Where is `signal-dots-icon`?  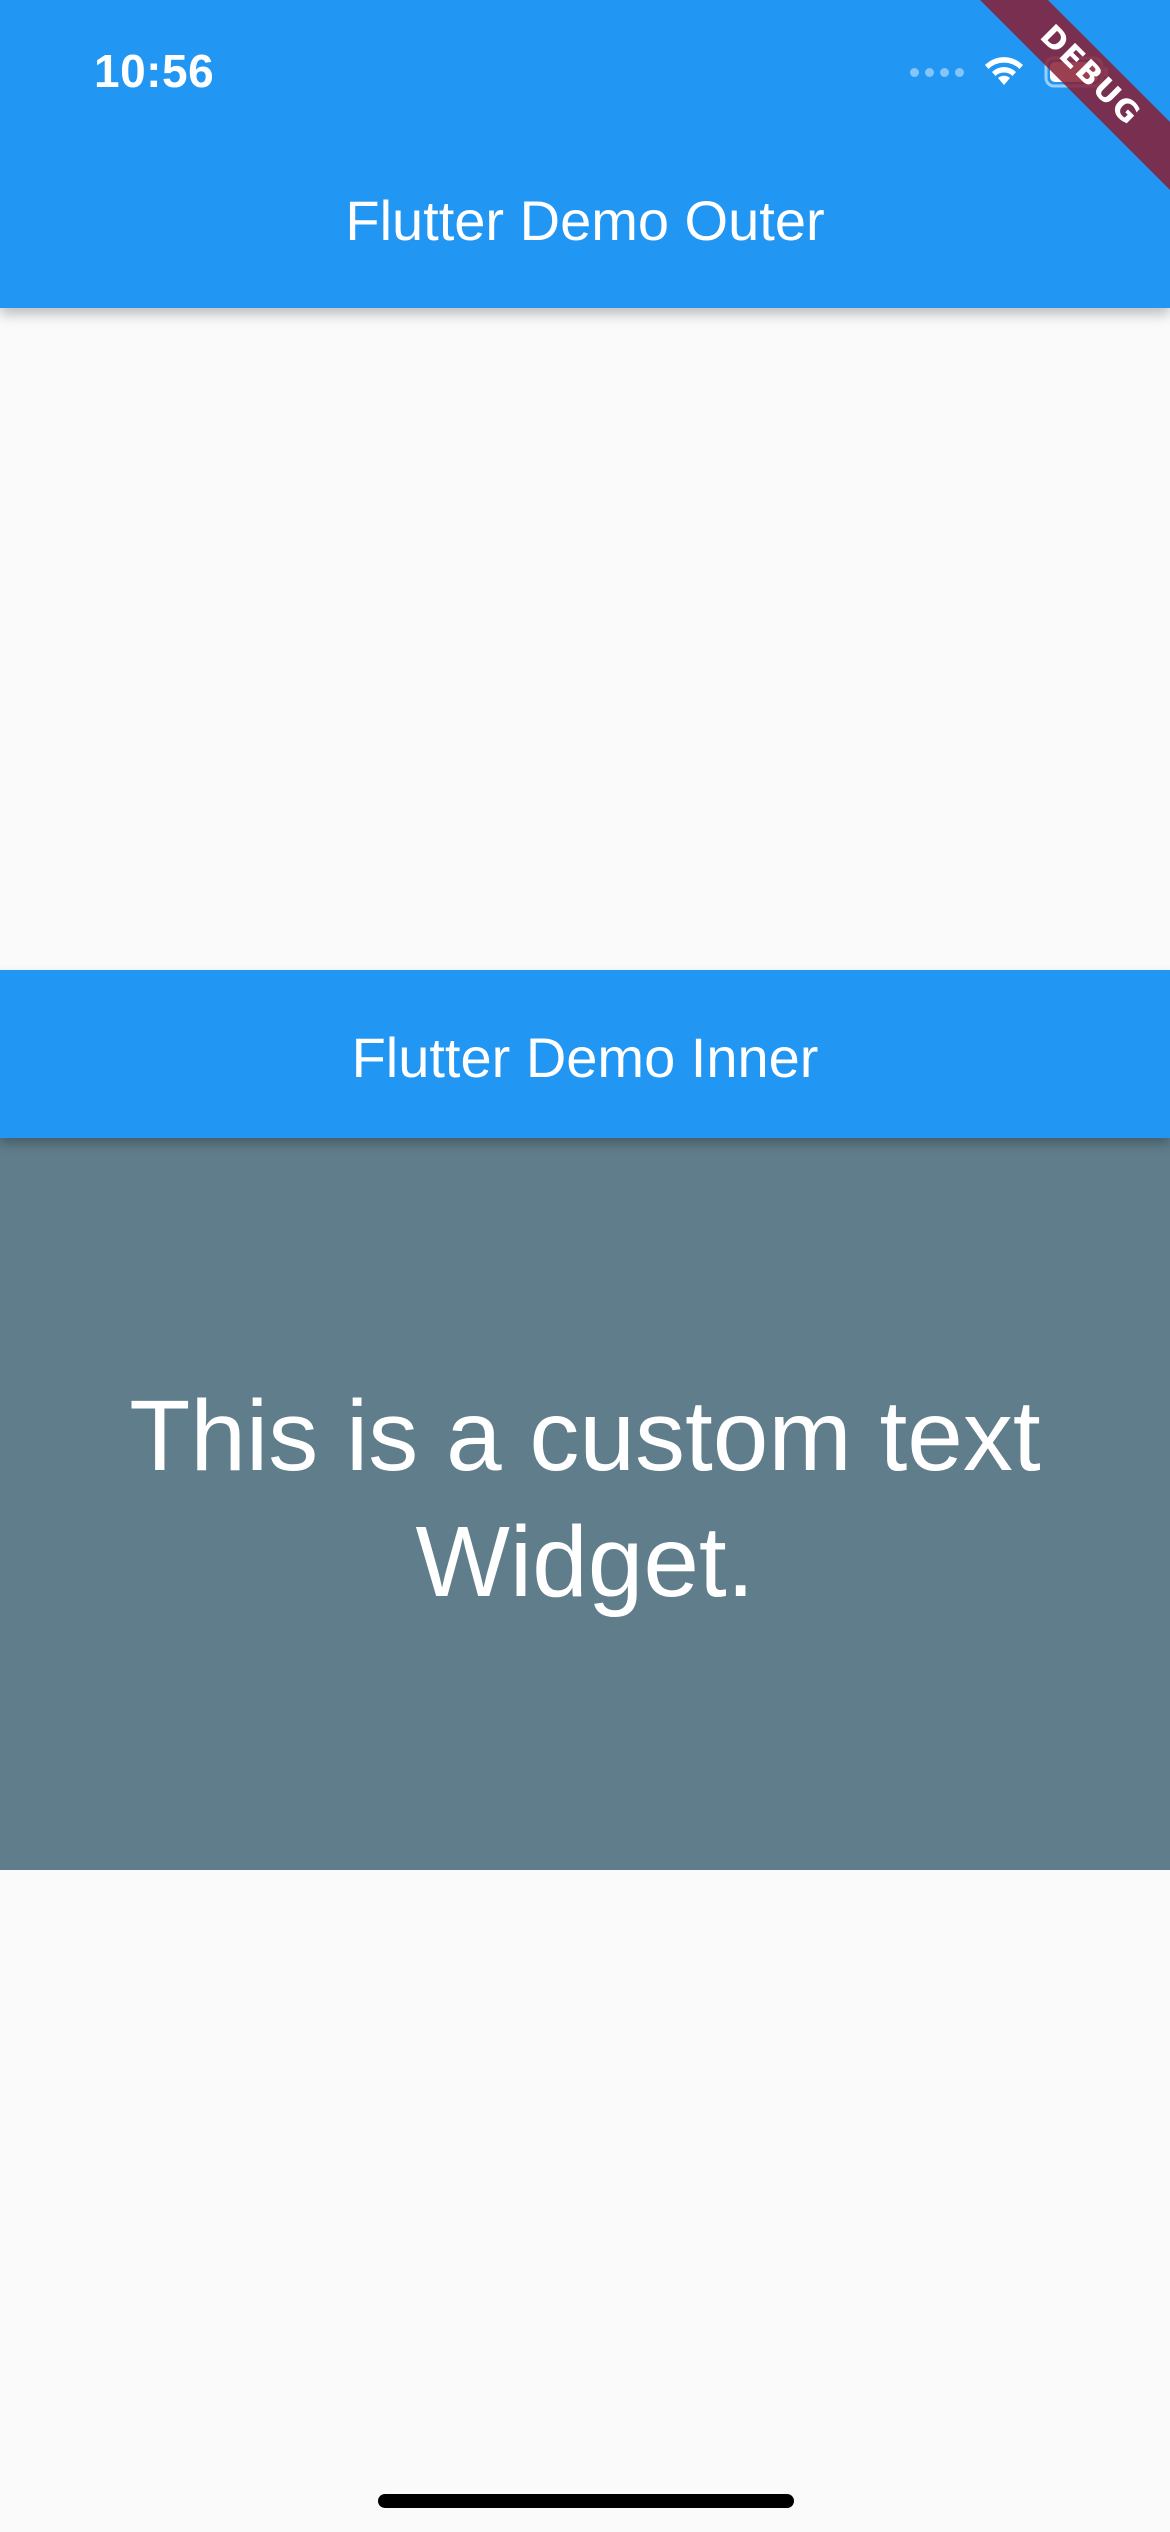 signal-dots-icon is located at coordinates (937, 72).